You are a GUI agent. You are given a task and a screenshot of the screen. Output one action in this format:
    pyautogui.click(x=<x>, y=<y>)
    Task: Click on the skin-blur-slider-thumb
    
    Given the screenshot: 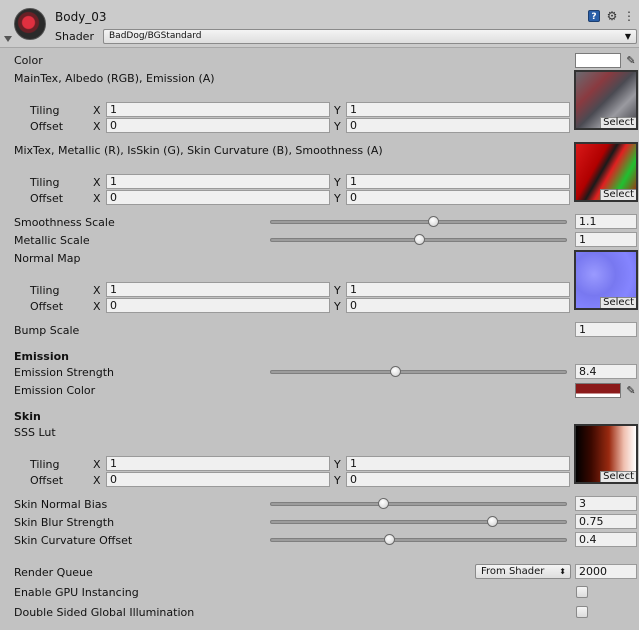 What is the action you would take?
    pyautogui.click(x=493, y=521)
    